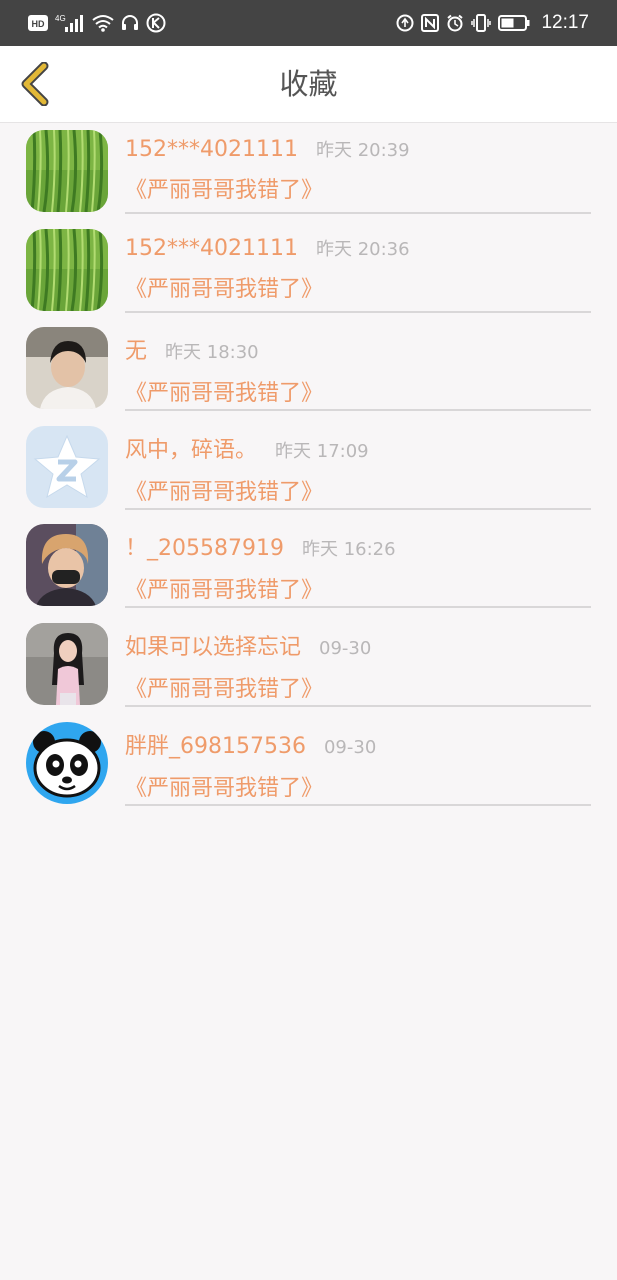 This screenshot has width=617, height=1280. What do you see at coordinates (358, 668) in the screenshot?
I see `item-text: 如果可以选择忘记 09-30 《严丽哥哥我错了》` at bounding box center [358, 668].